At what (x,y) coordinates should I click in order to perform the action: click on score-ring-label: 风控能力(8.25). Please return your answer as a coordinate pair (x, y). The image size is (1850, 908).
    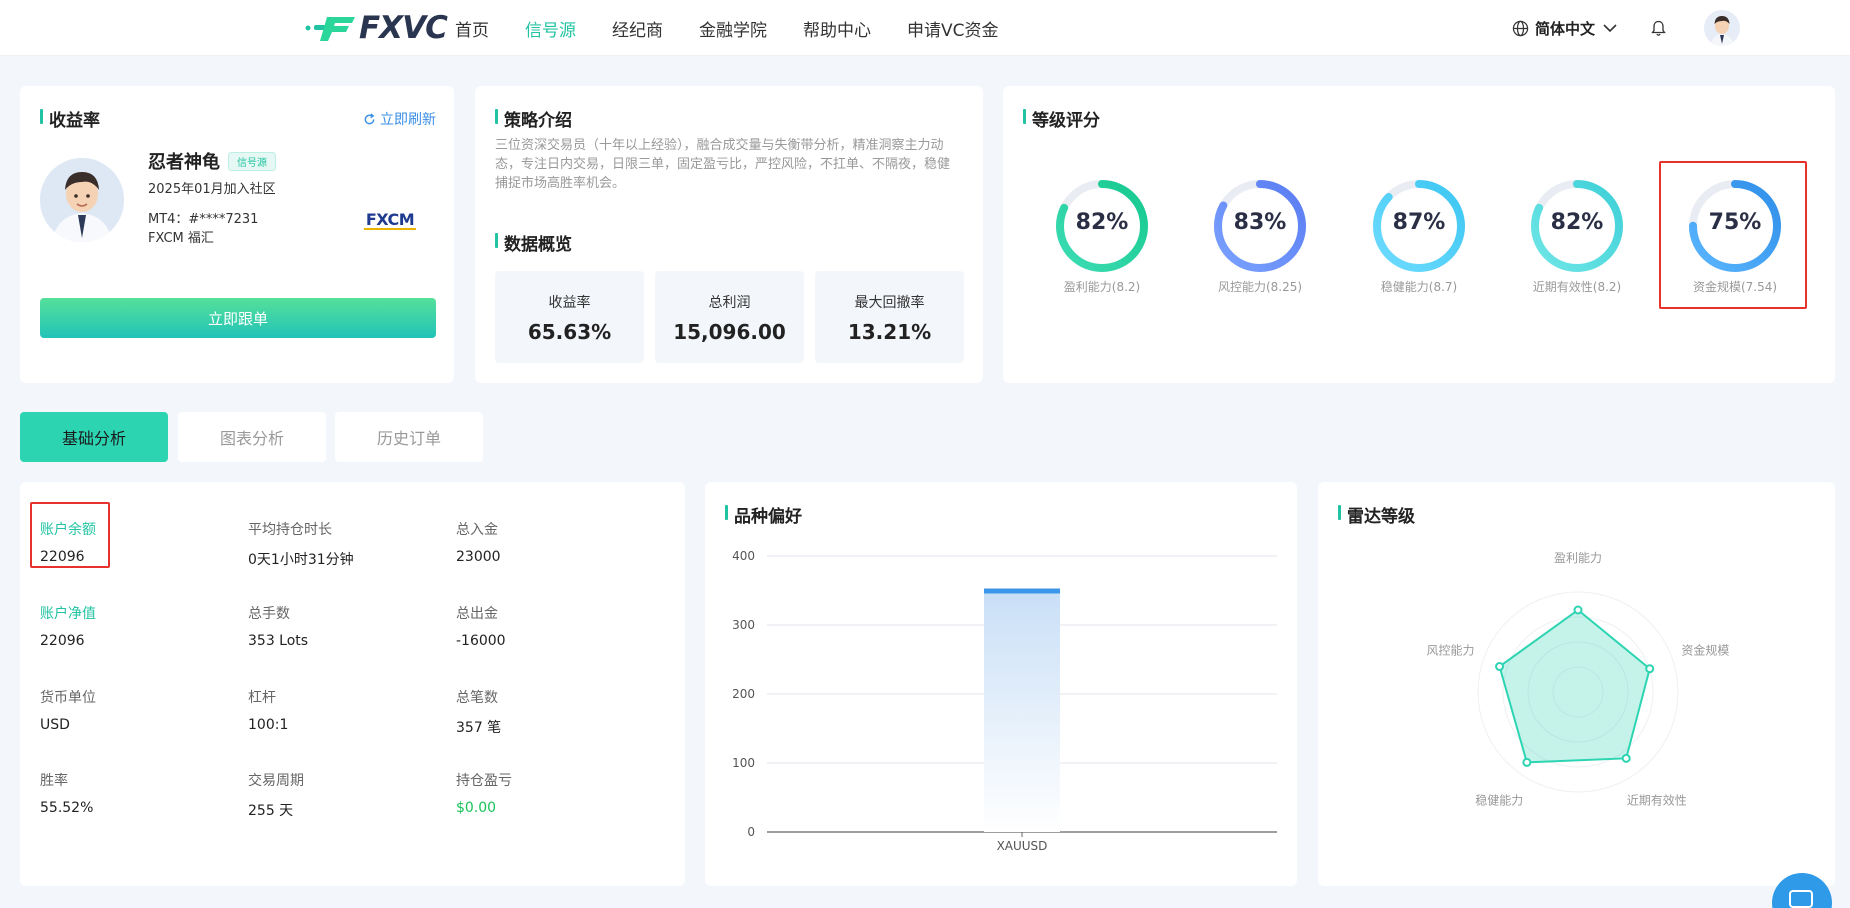
    Looking at the image, I should click on (1260, 287).